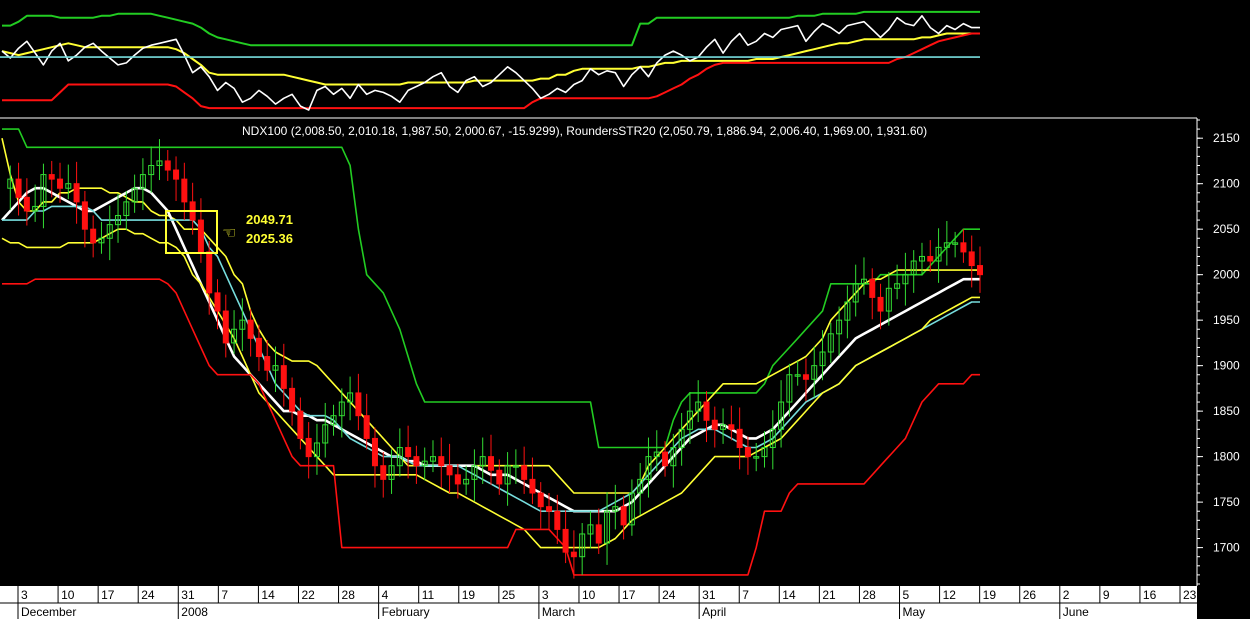 The height and width of the screenshot is (619, 1250). What do you see at coordinates (1226, 457) in the screenshot?
I see `y-tick-label: 1800` at bounding box center [1226, 457].